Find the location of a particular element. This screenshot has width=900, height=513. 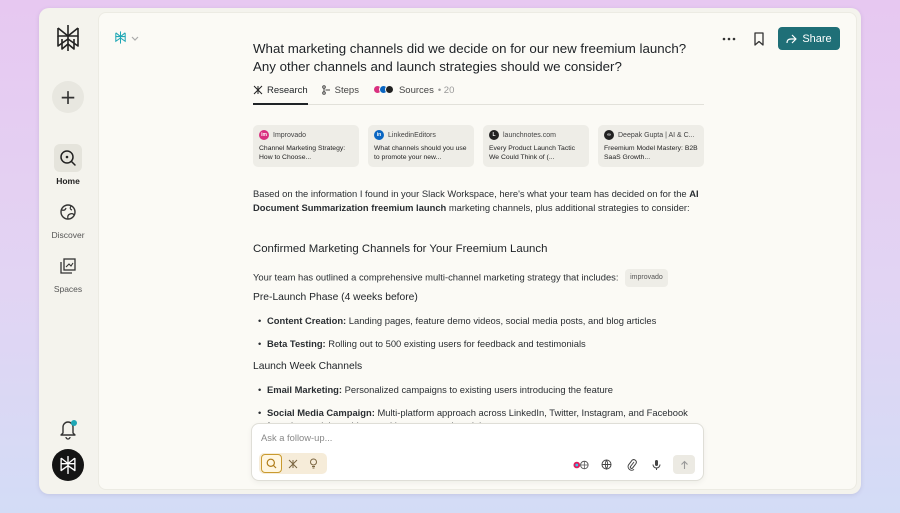

nav-discover-label: Discover is located at coordinates (68, 235).